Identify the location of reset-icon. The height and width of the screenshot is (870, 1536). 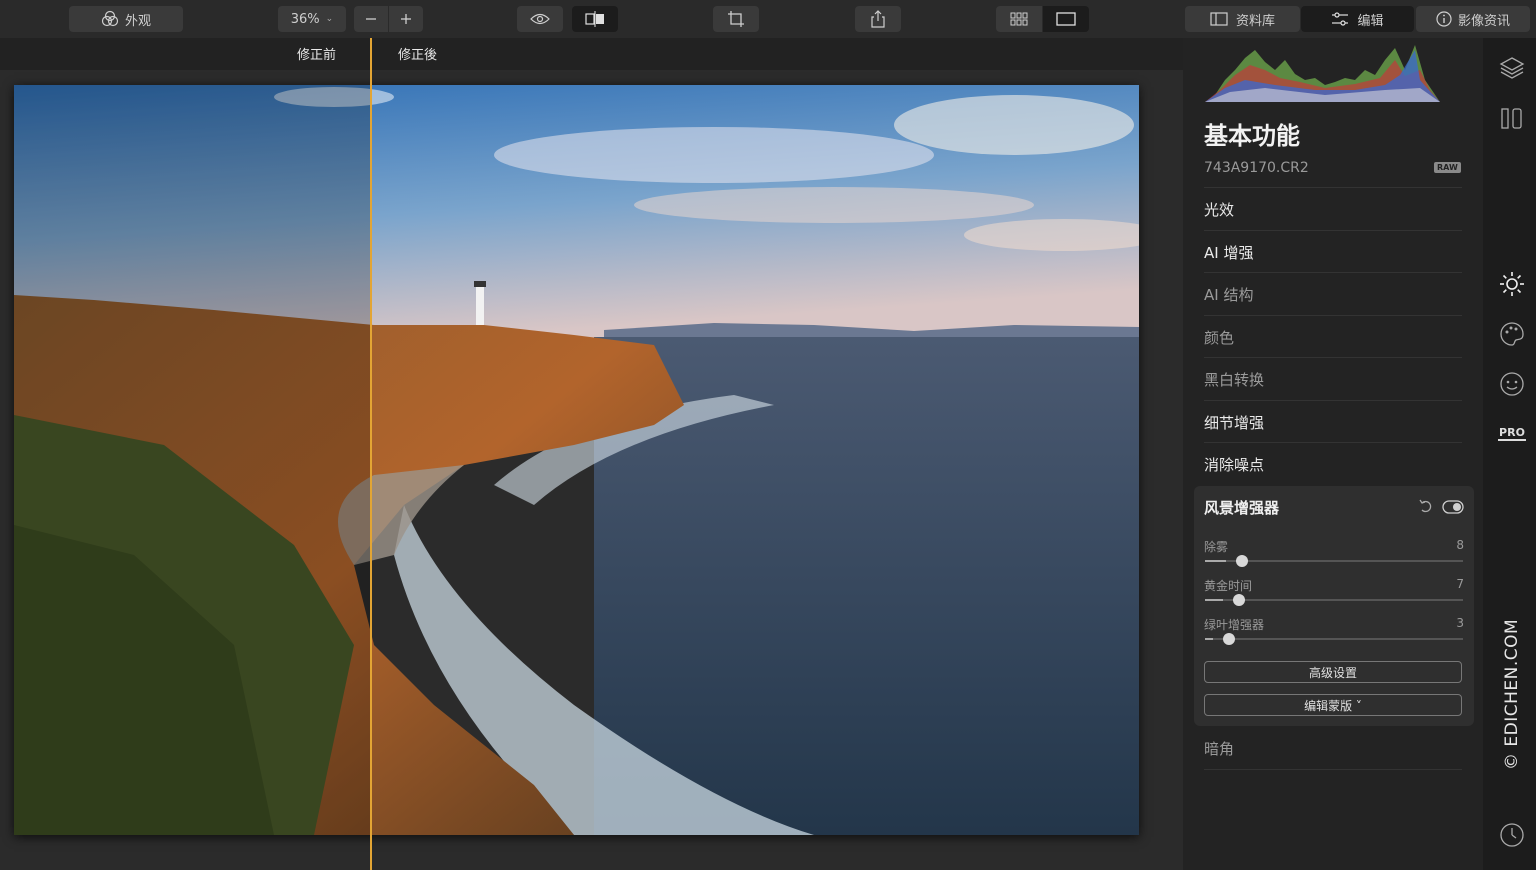
(1426, 508).